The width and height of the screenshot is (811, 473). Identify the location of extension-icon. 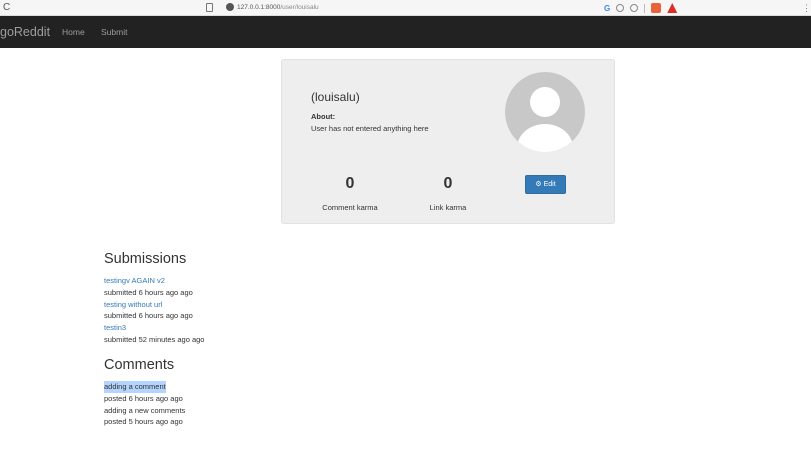
(656, 8).